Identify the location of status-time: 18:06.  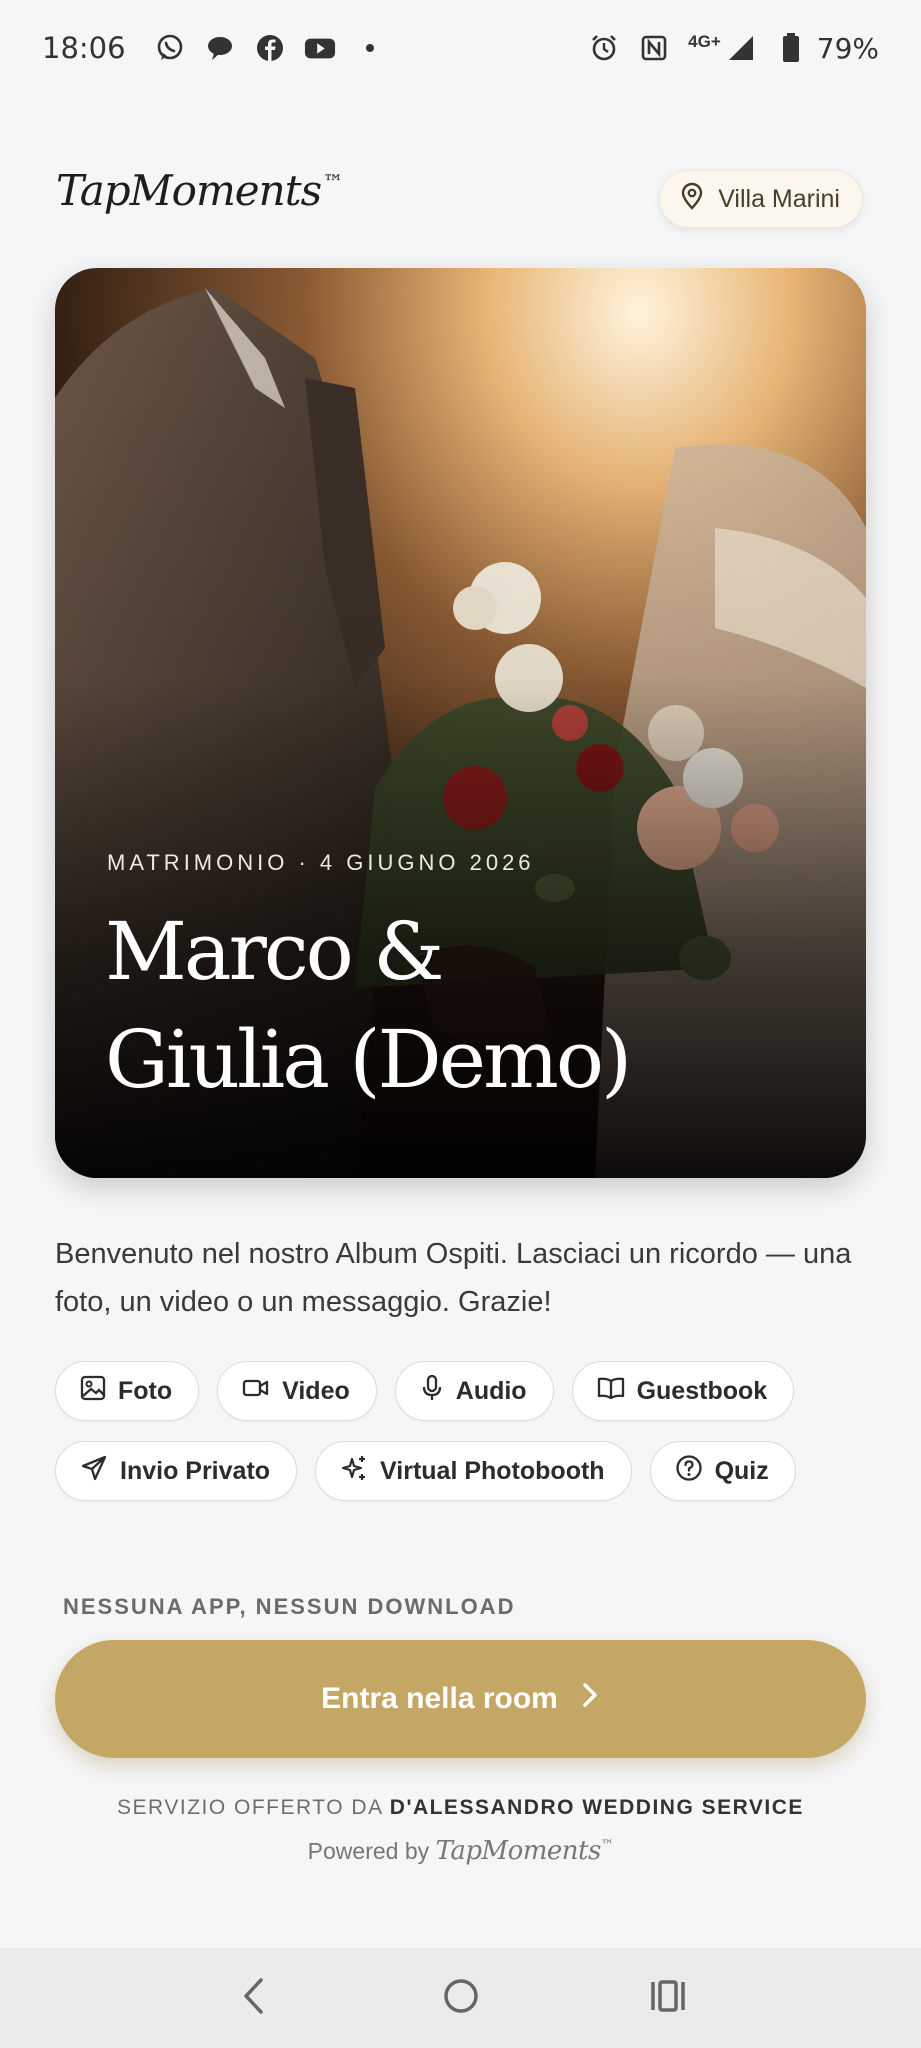
(84, 48).